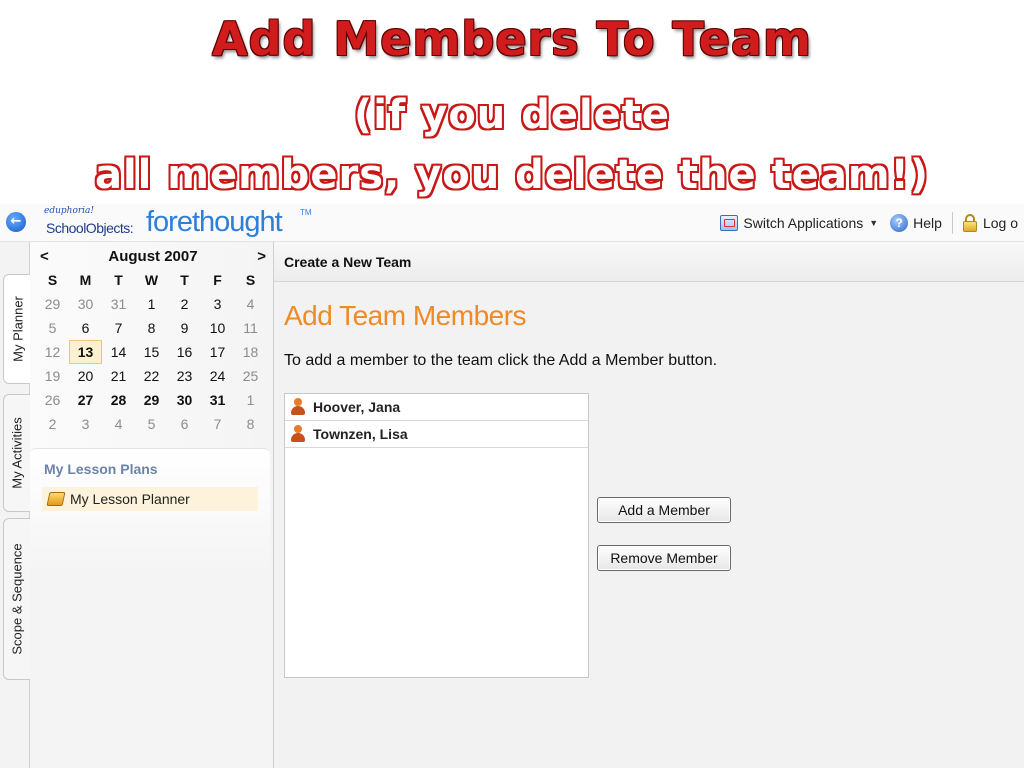 This screenshot has height=768, width=1024. Describe the element at coordinates (250, 376) in the screenshot. I see `calendar-day: 25` at that location.